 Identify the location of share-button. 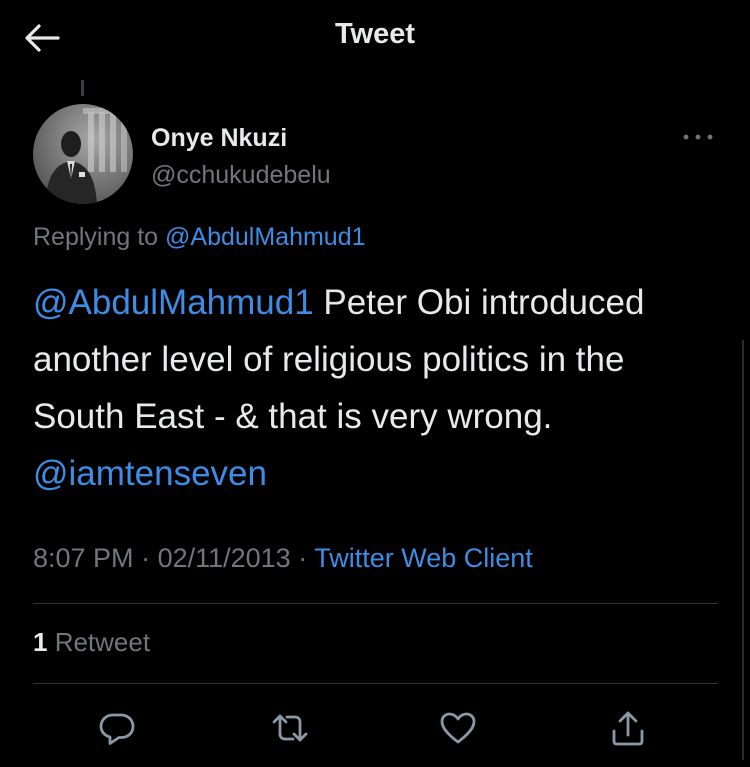
(628, 728).